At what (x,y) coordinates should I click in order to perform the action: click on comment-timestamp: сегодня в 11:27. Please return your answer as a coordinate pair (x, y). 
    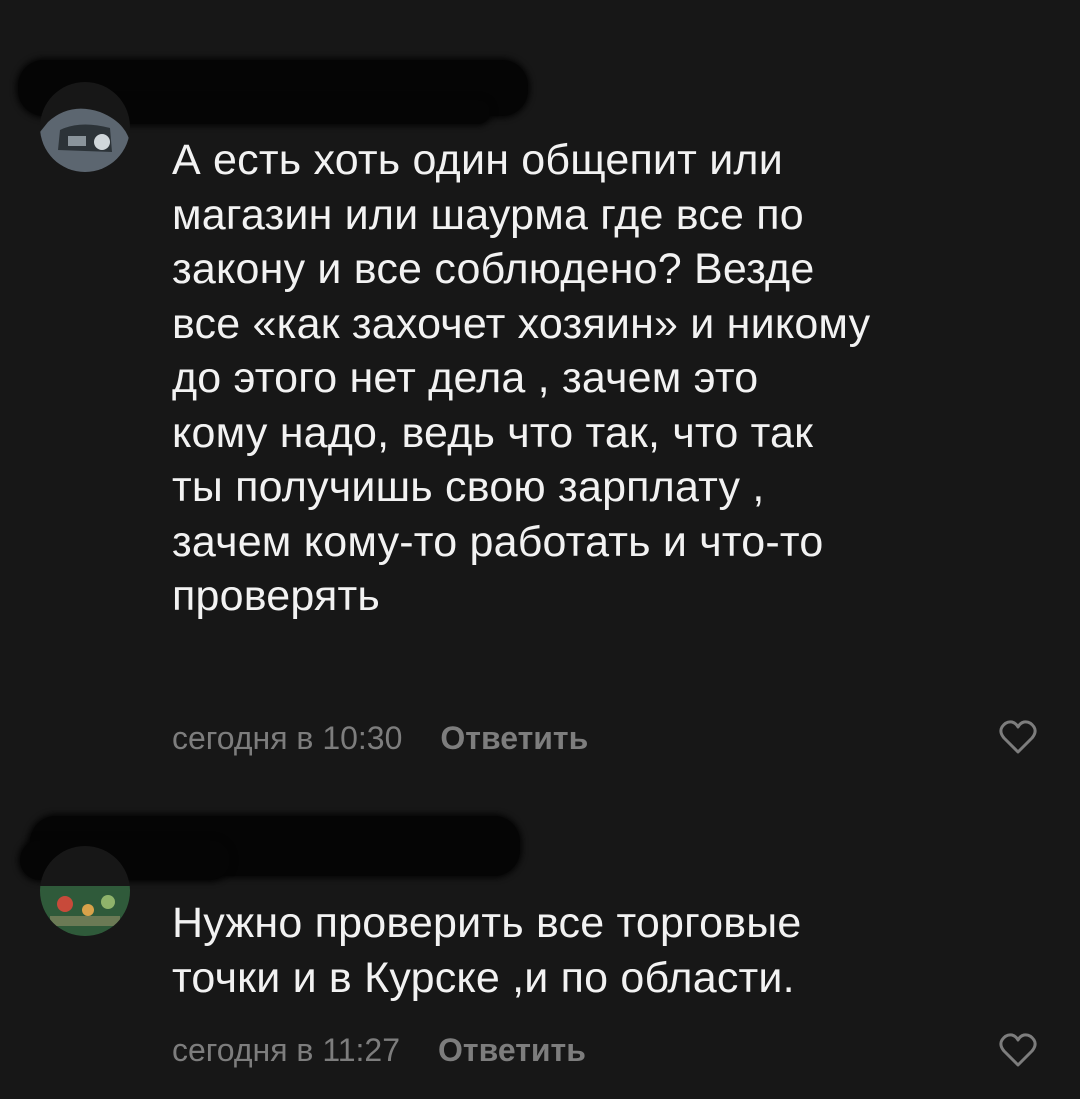
    Looking at the image, I should click on (286, 1050).